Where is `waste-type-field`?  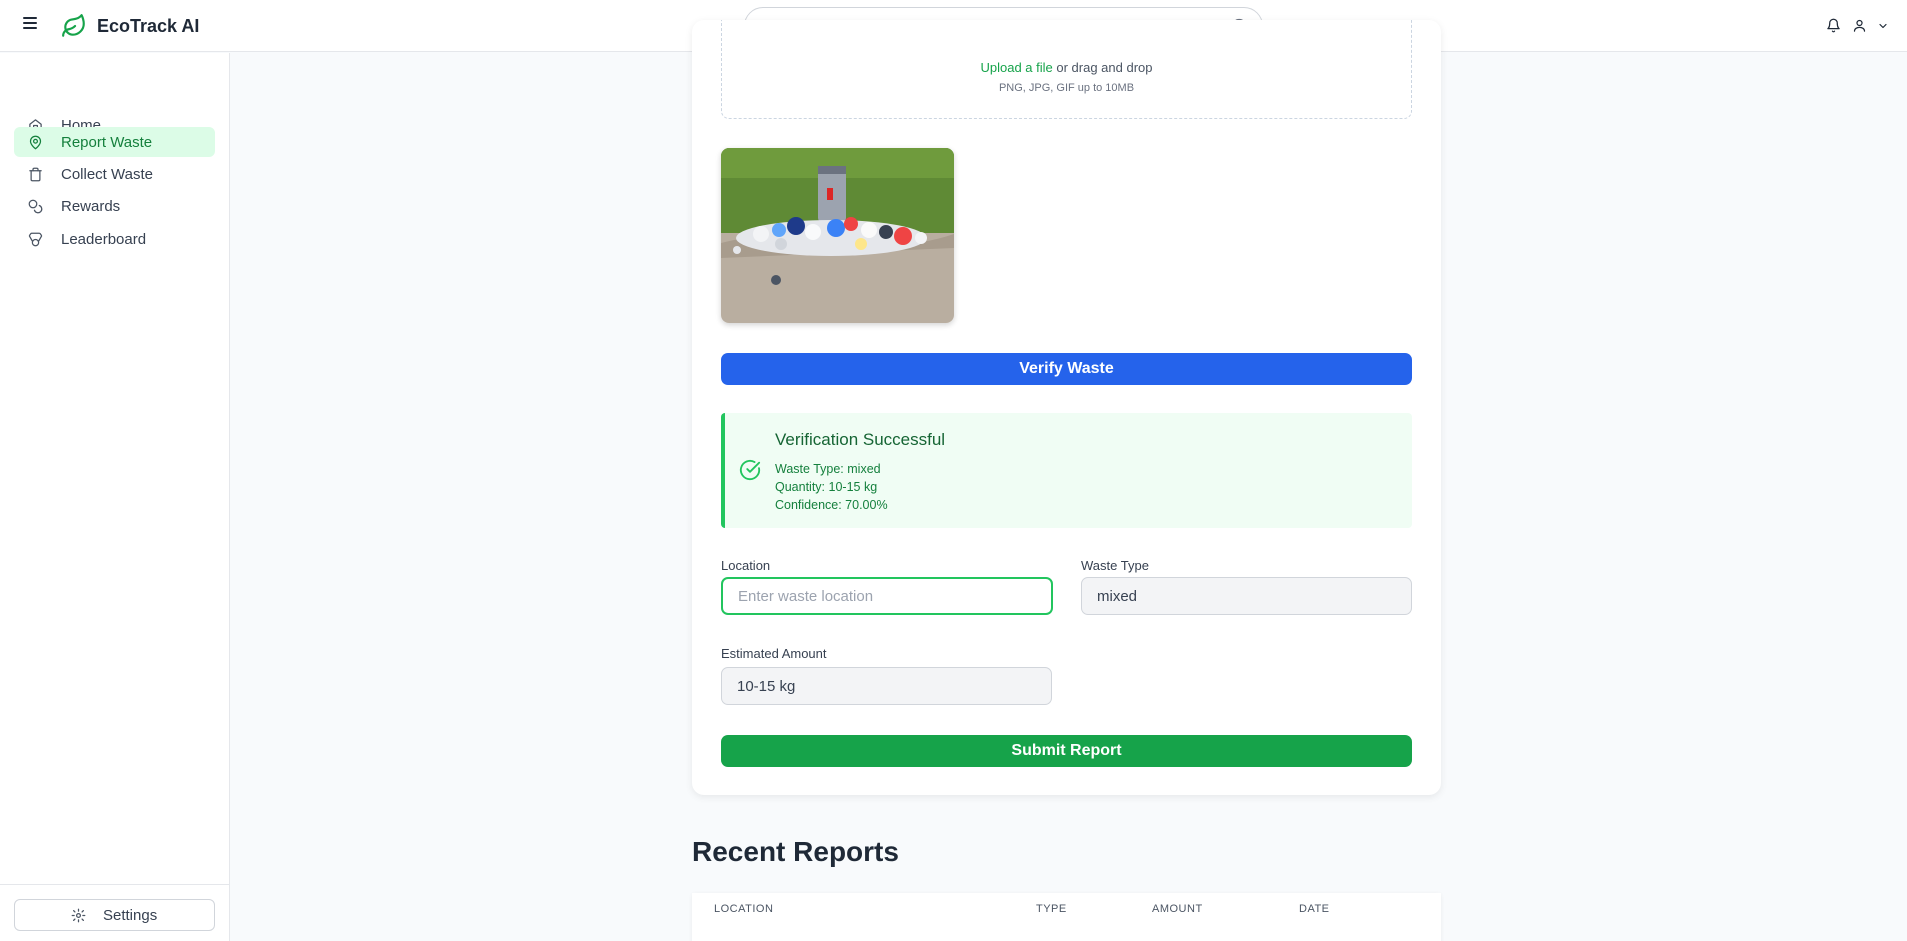 waste-type-field is located at coordinates (1246, 596).